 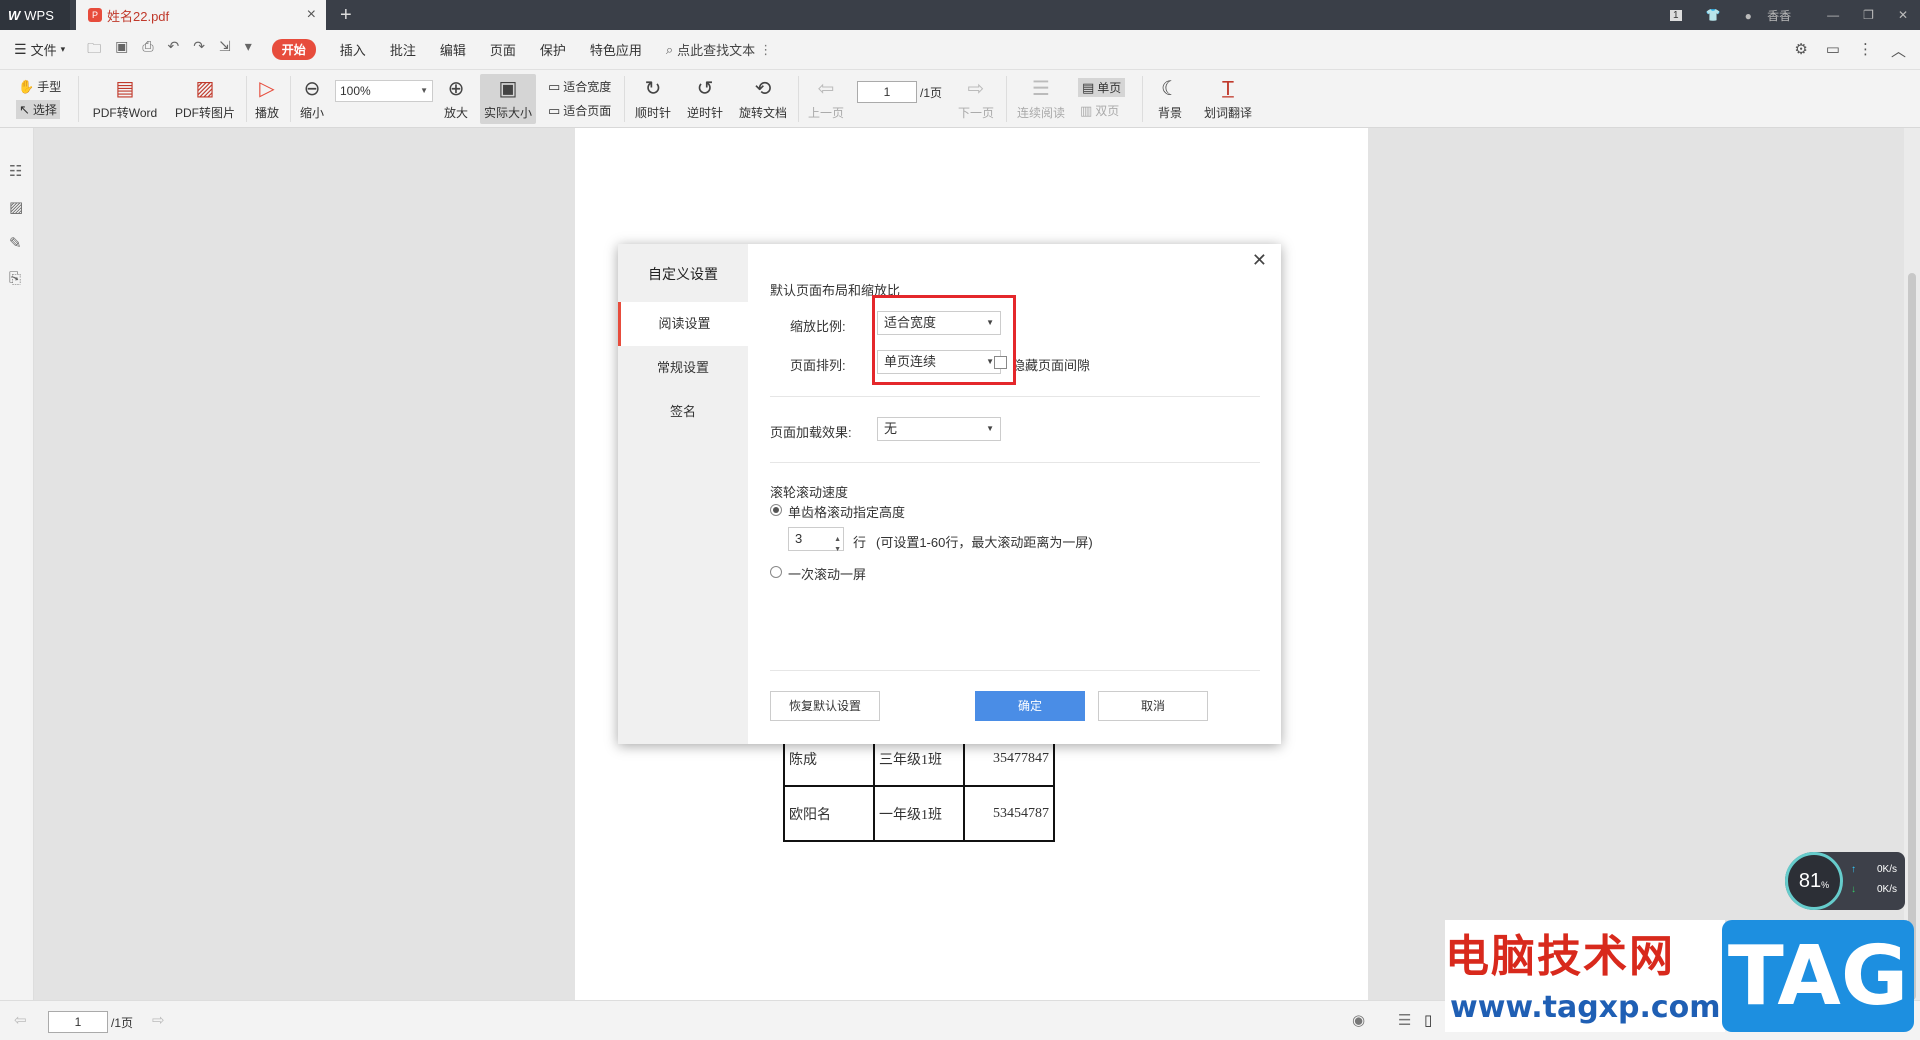 I want to click on double-page-label: 双页, so click(x=1107, y=111).